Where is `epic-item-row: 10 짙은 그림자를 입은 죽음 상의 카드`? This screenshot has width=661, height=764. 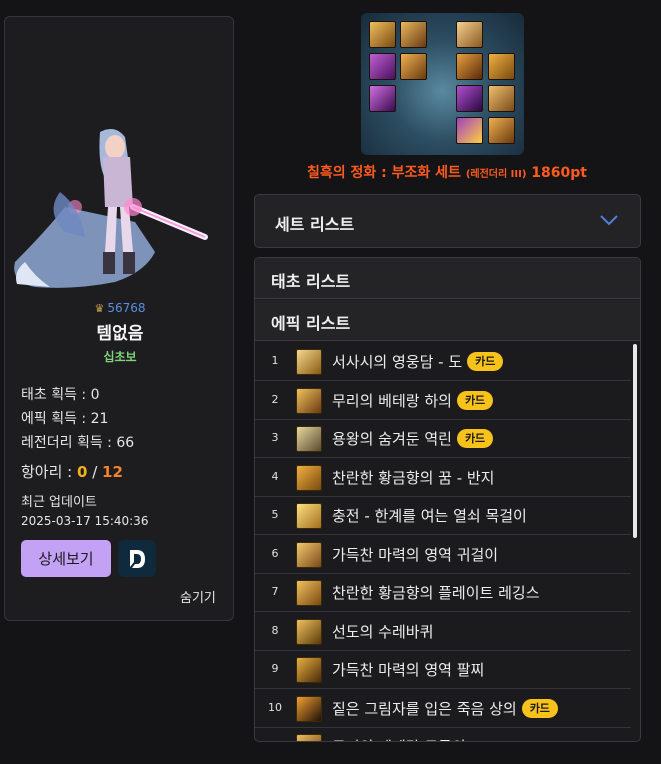 epic-item-row: 10 짙은 그림자를 입은 죽음 상의 카드 is located at coordinates (443, 708).